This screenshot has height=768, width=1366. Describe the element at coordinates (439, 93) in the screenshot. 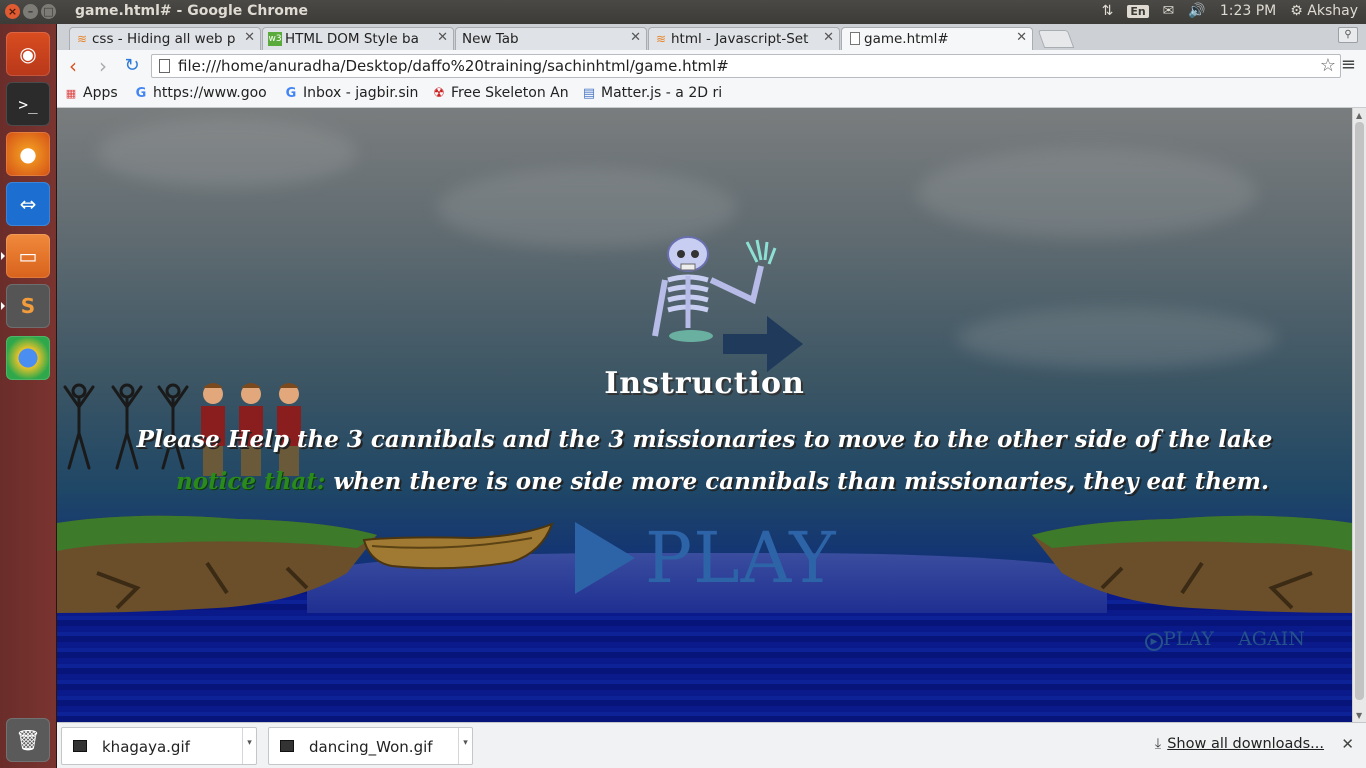

I see `skull-icon: ☢` at that location.